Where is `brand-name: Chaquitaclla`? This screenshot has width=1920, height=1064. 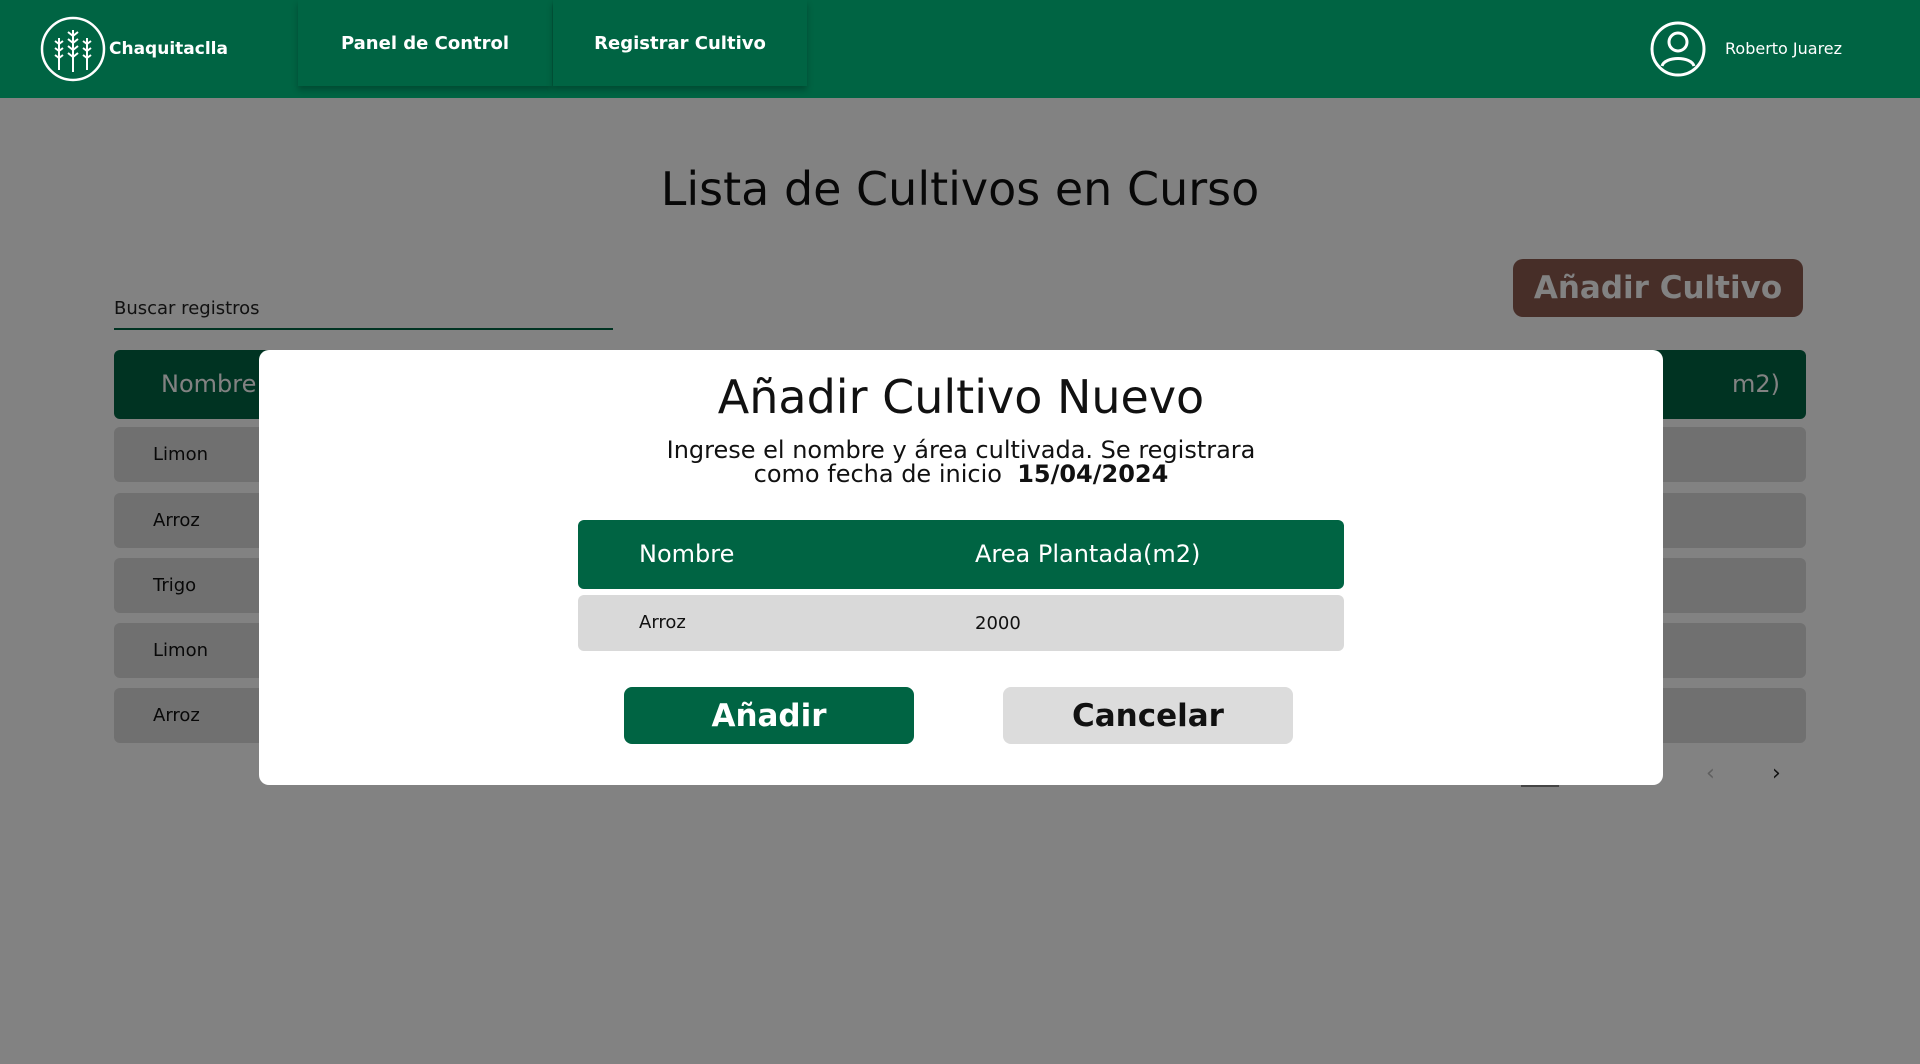 brand-name: Chaquitaclla is located at coordinates (168, 49).